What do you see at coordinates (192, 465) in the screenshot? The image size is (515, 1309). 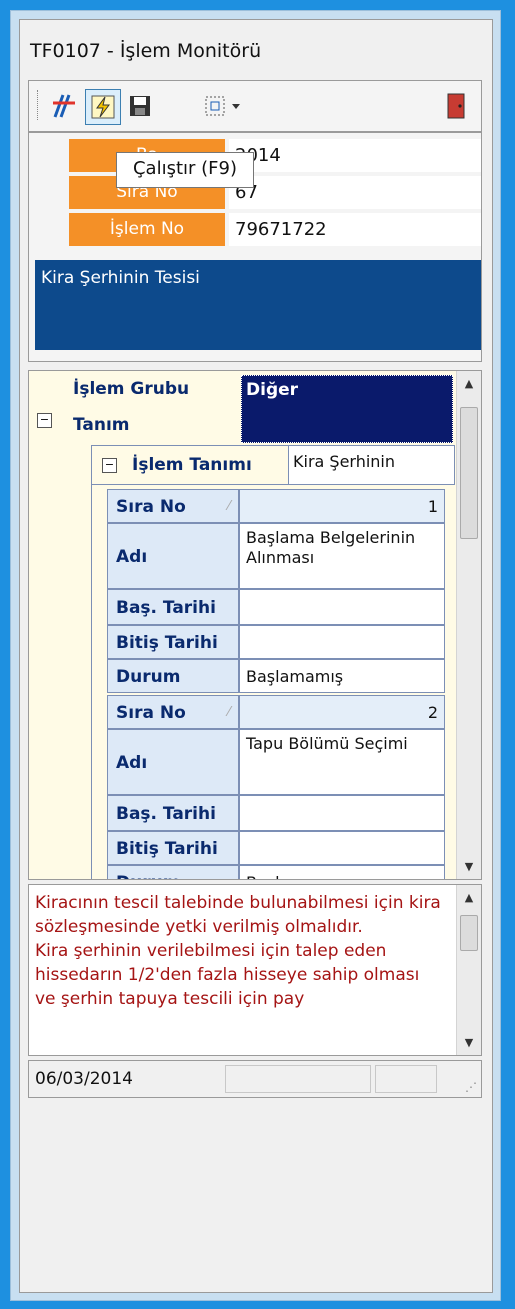 I see `definition-label: İşlem Tanımı` at bounding box center [192, 465].